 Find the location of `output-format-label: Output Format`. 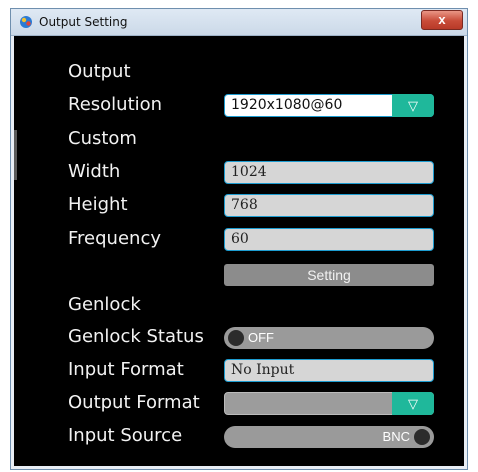

output-format-label: Output Format is located at coordinates (134, 402).